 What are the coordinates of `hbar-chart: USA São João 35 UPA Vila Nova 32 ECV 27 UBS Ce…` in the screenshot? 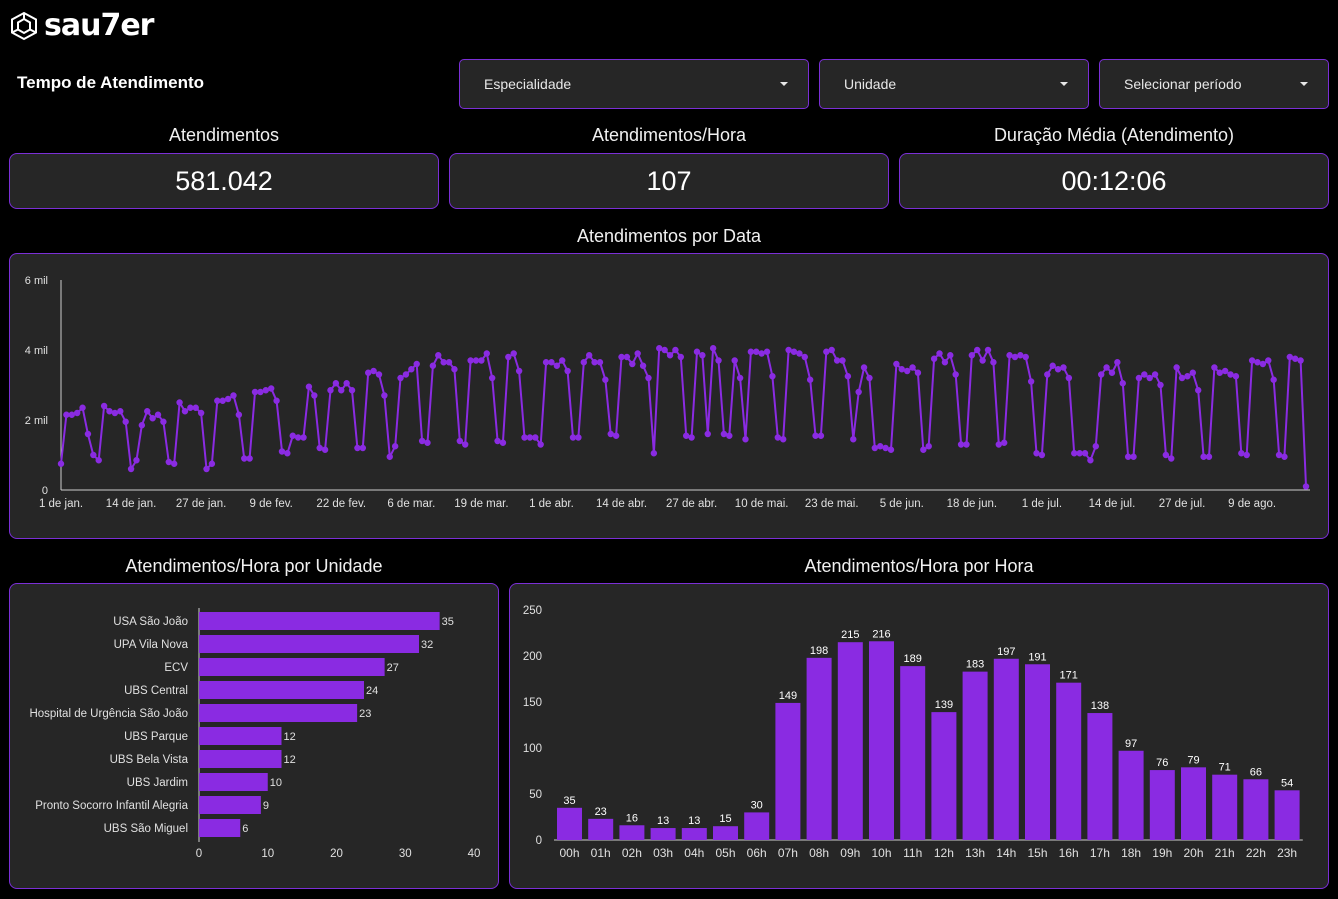 It's located at (255, 734).